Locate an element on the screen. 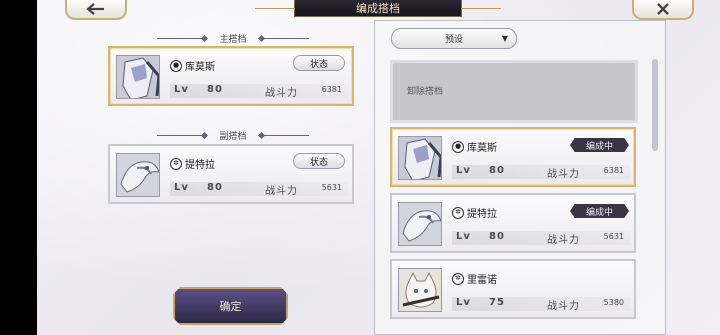 Image resolution: width=720 pixels, height=335 pixels. arrow-left-icon is located at coordinates (95, 9).